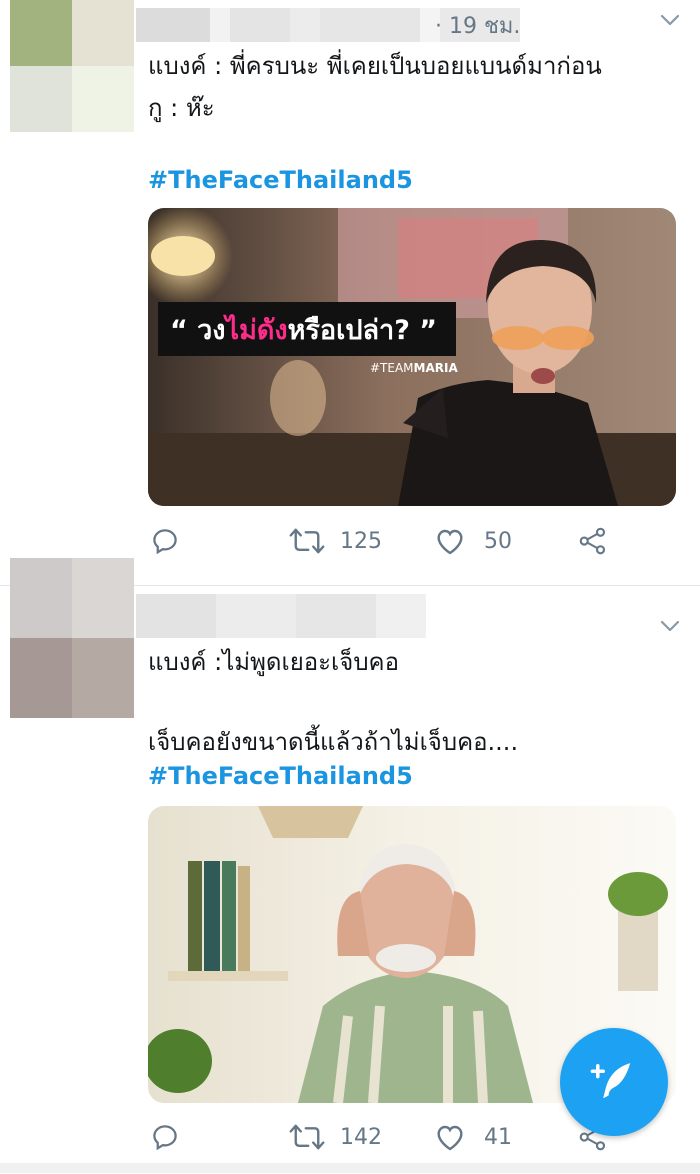 The image size is (700, 1174). What do you see at coordinates (274, 662) in the screenshot?
I see `tweet-text-line-1: แบงค์ :ไม่พูดเยอะเจ็บคอ` at bounding box center [274, 662].